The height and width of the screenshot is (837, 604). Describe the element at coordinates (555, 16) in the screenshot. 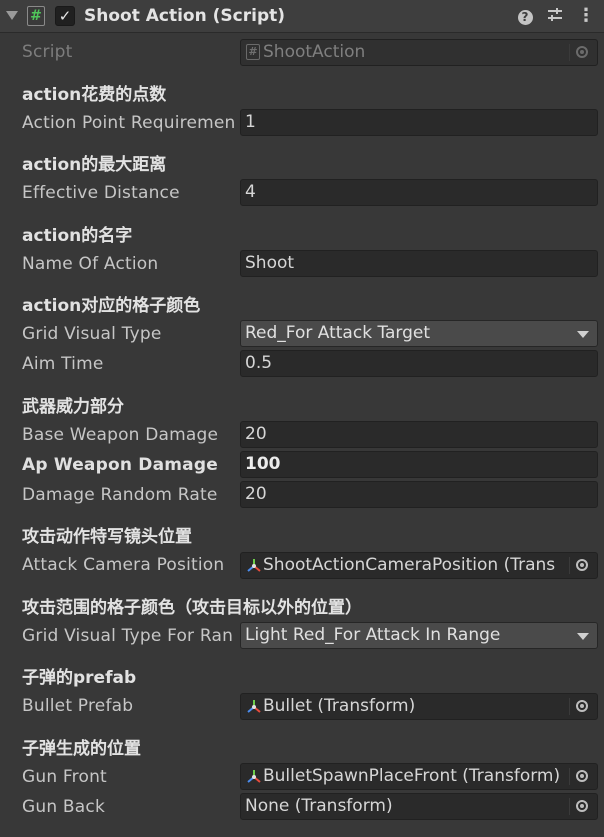

I see `preset-icon` at that location.